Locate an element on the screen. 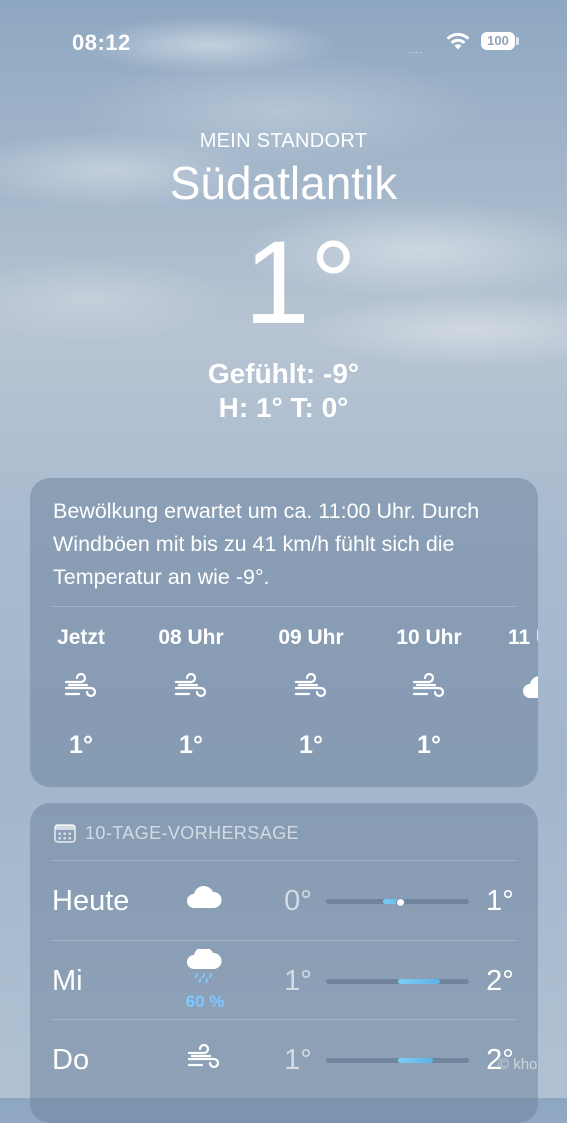 The image size is (567, 1123). day-name: Heute is located at coordinates (91, 901).